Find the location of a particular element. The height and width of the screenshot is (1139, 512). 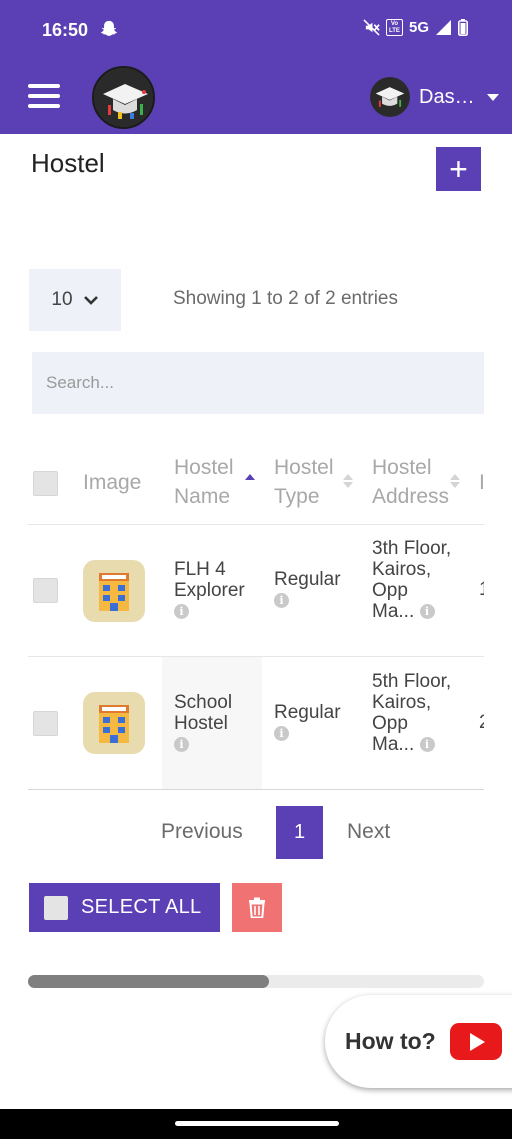

add-hostel-button: + is located at coordinates (458, 169).